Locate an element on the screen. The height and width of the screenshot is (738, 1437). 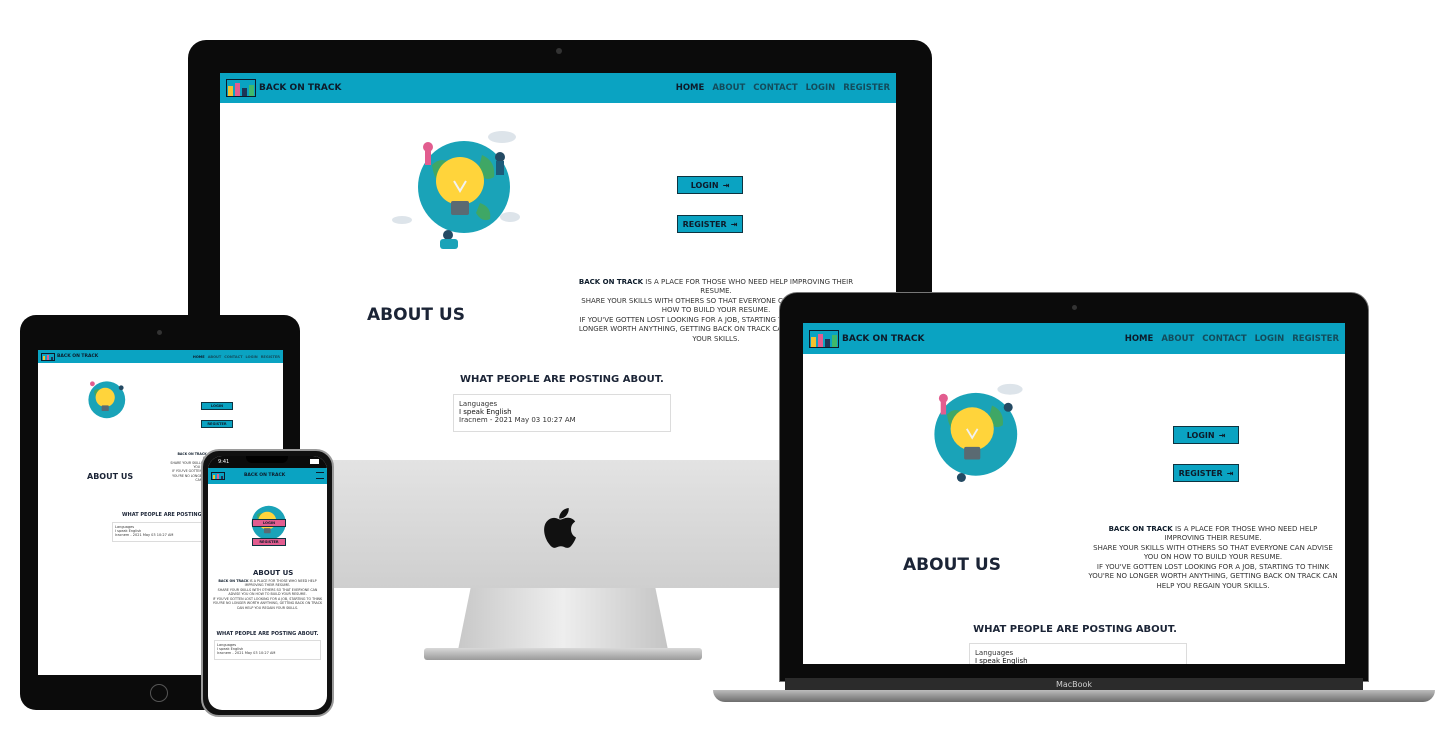
imac-stand is located at coordinates (563, 619).